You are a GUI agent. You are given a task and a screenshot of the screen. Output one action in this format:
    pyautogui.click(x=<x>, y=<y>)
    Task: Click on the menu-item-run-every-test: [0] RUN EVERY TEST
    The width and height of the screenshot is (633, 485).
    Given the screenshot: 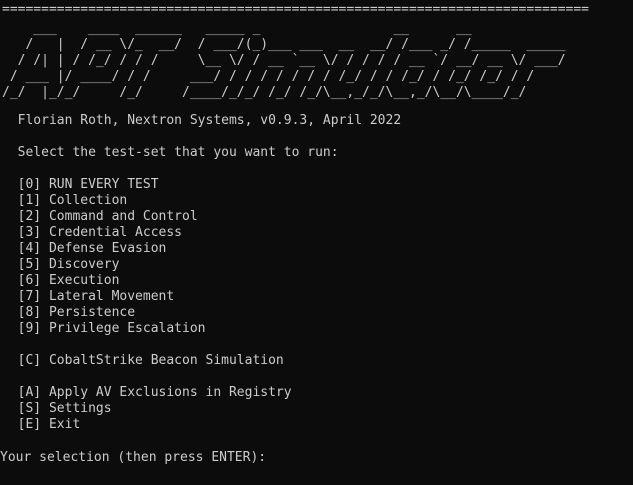 What is the action you would take?
    pyautogui.click(x=80, y=184)
    